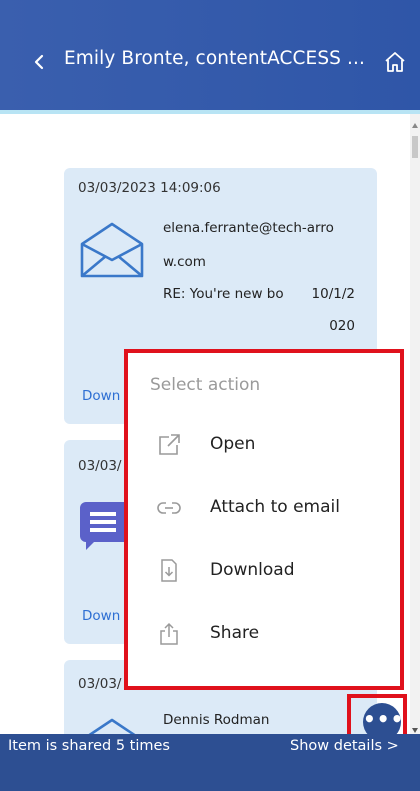 Image resolution: width=420 pixels, height=791 pixels. I want to click on more-icon: •••, so click(384, 719).